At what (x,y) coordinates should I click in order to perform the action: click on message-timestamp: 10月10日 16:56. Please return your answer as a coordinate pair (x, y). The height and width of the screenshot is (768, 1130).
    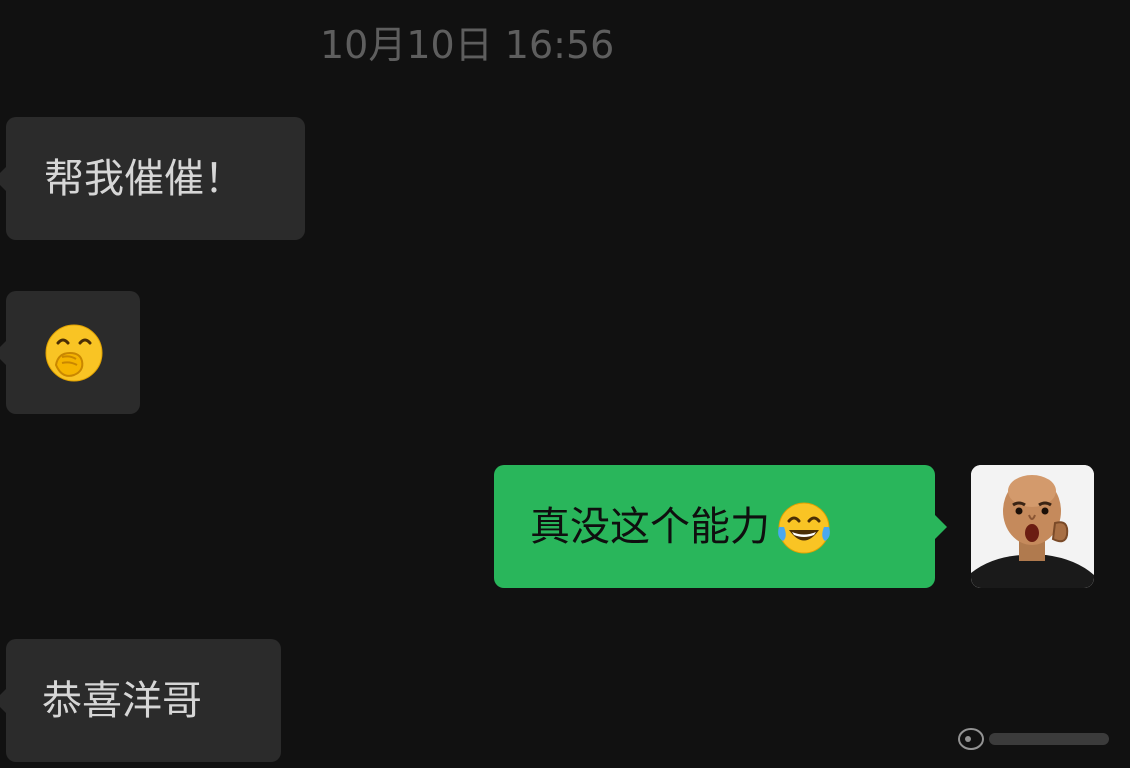
    Looking at the image, I should click on (467, 45).